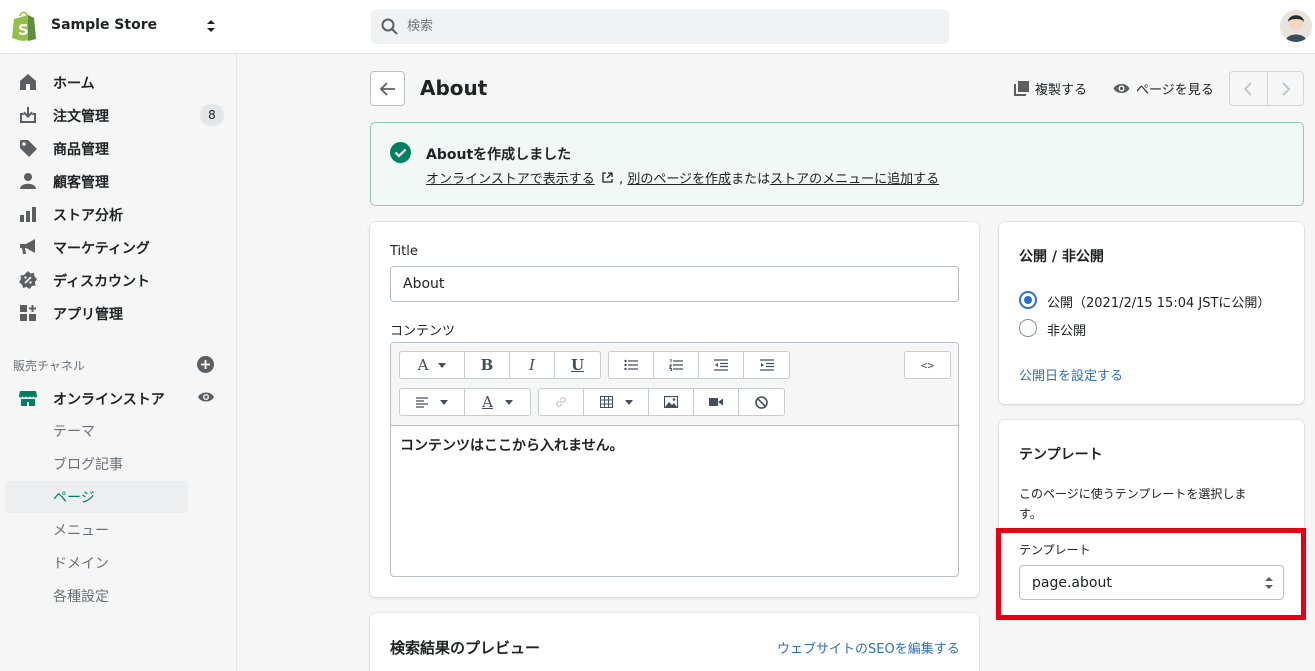 The image size is (1315, 671). What do you see at coordinates (616, 402) in the screenshot?
I see `table-button` at bounding box center [616, 402].